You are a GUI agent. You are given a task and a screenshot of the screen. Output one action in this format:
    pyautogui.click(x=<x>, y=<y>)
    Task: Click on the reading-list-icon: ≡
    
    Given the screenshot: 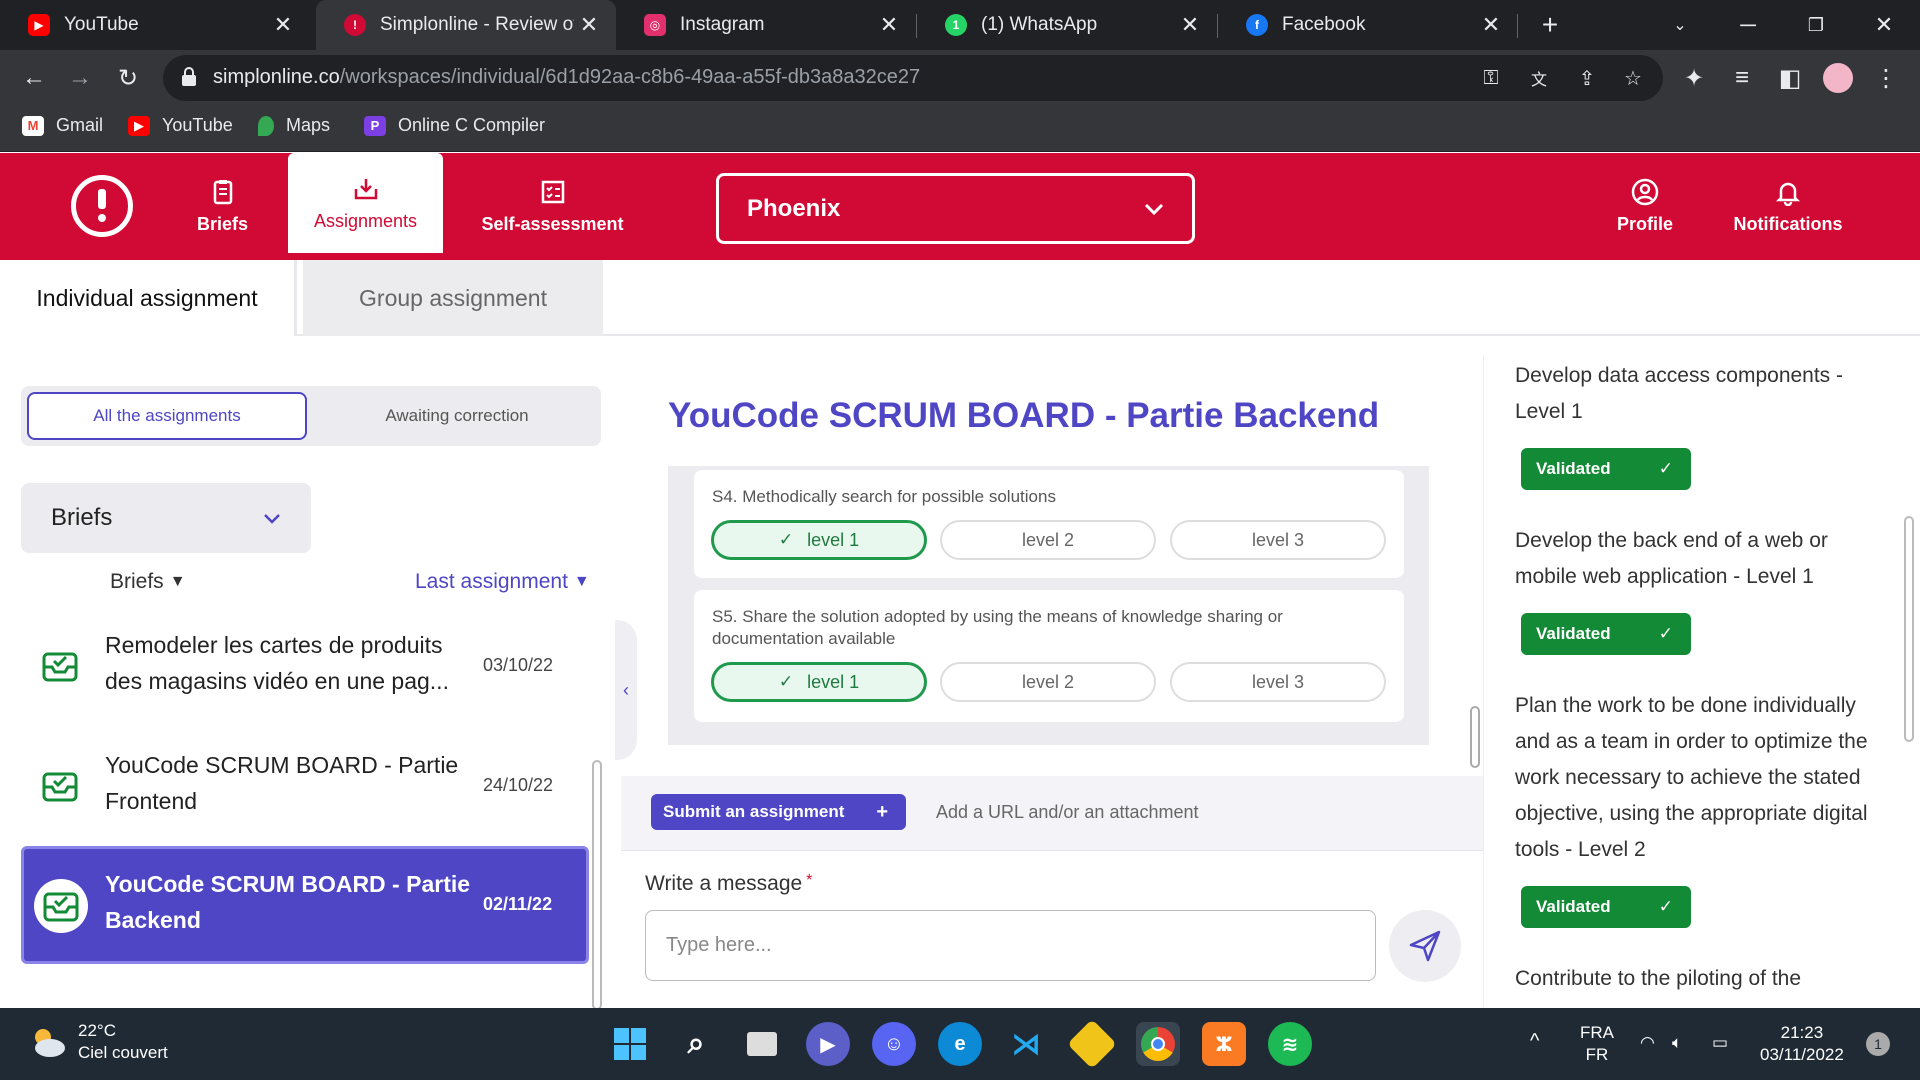 What is the action you would take?
    pyautogui.click(x=1742, y=78)
    